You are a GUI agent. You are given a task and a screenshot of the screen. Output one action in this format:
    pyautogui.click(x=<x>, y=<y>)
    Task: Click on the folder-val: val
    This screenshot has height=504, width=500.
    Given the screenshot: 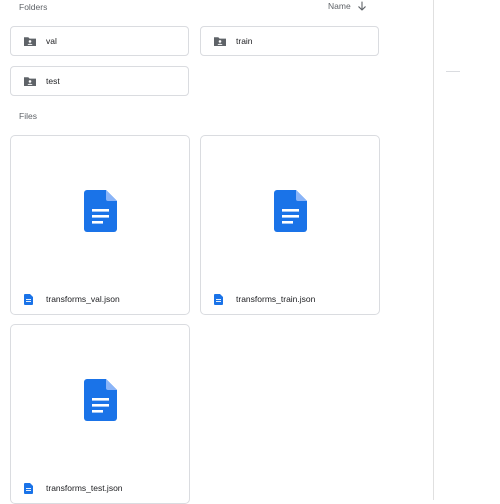 What is the action you would take?
    pyautogui.click(x=99, y=41)
    